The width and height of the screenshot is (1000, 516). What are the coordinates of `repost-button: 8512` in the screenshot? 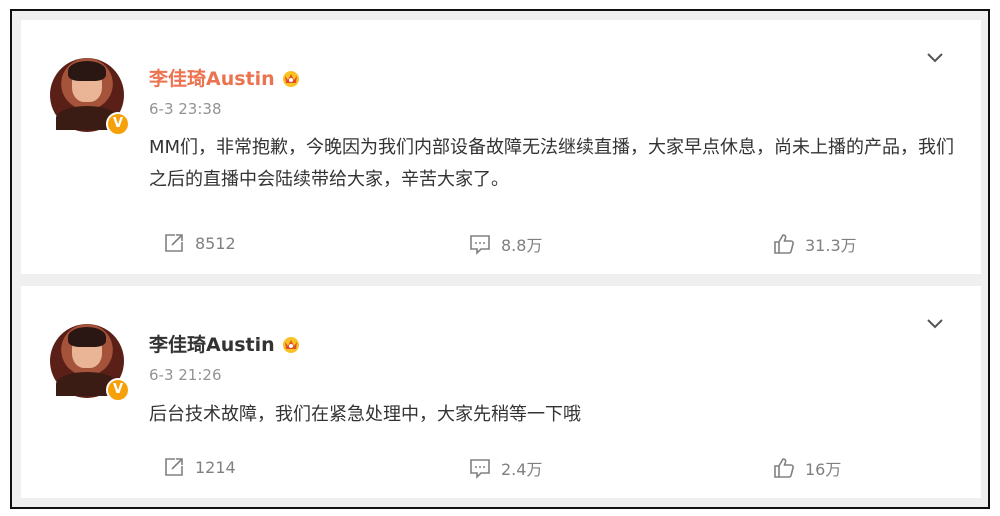 It's located at (199, 243).